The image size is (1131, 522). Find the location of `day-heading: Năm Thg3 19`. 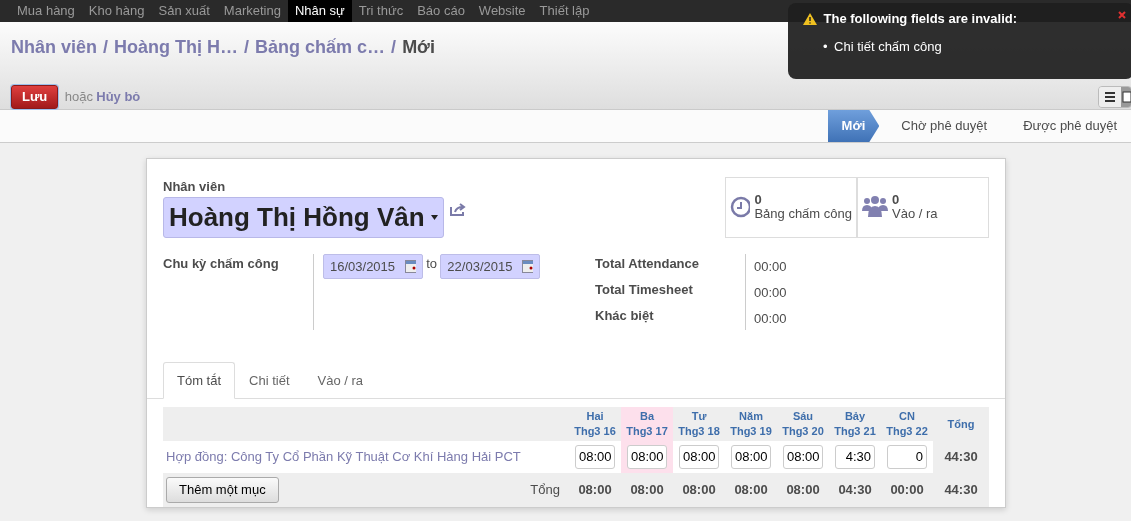

day-heading: Năm Thg3 19 is located at coordinates (751, 424).